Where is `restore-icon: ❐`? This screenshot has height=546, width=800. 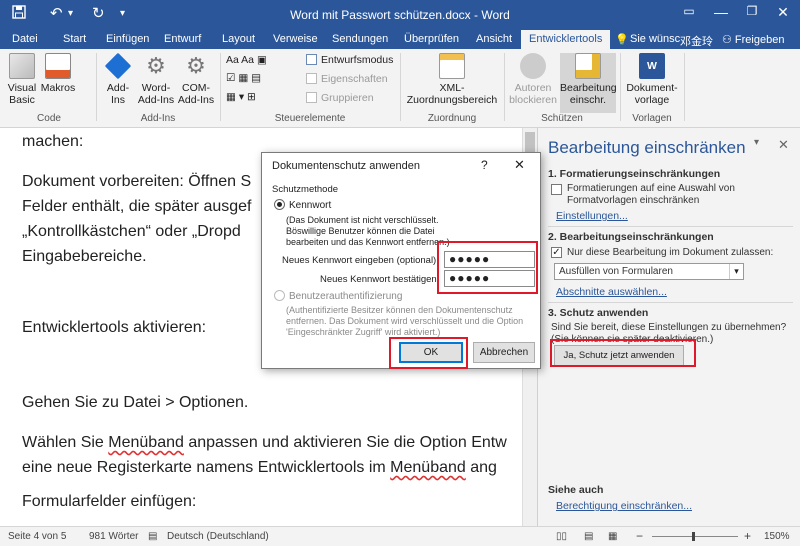 restore-icon: ❐ is located at coordinates (752, 11).